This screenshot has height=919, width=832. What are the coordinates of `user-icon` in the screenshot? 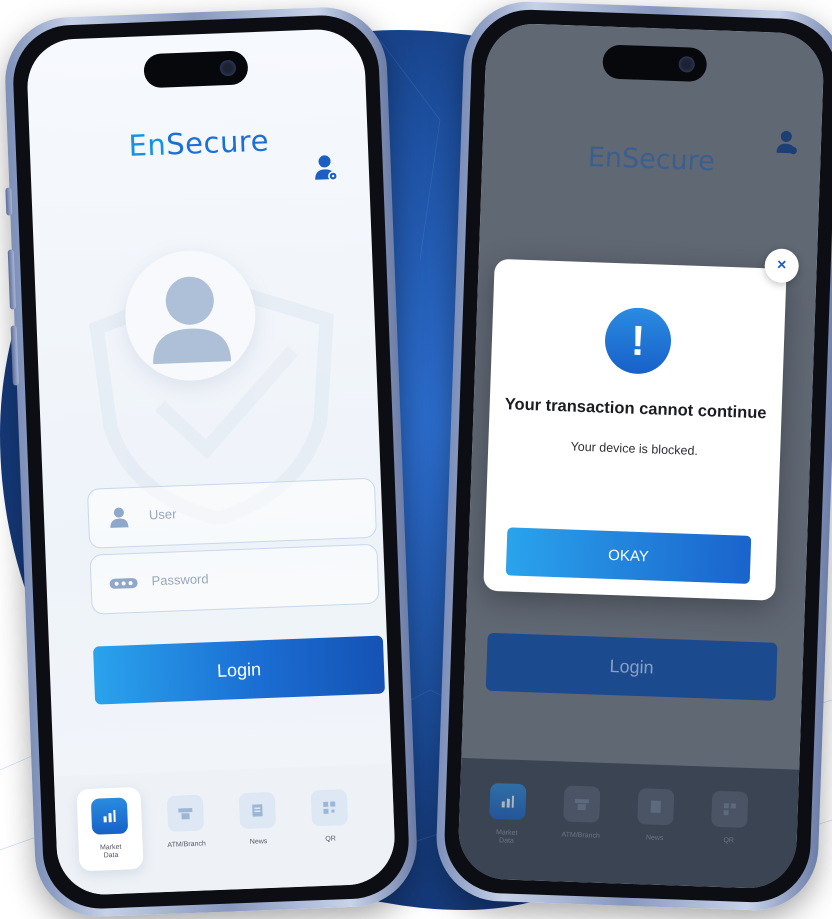 It's located at (119, 517).